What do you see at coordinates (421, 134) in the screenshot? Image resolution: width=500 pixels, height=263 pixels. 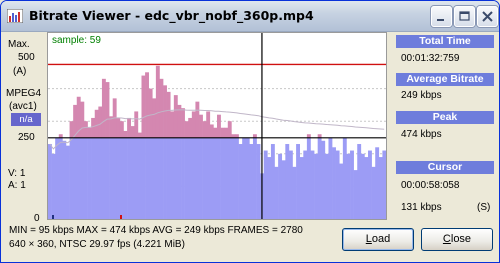 I see `peak-value: 474 kbps` at bounding box center [421, 134].